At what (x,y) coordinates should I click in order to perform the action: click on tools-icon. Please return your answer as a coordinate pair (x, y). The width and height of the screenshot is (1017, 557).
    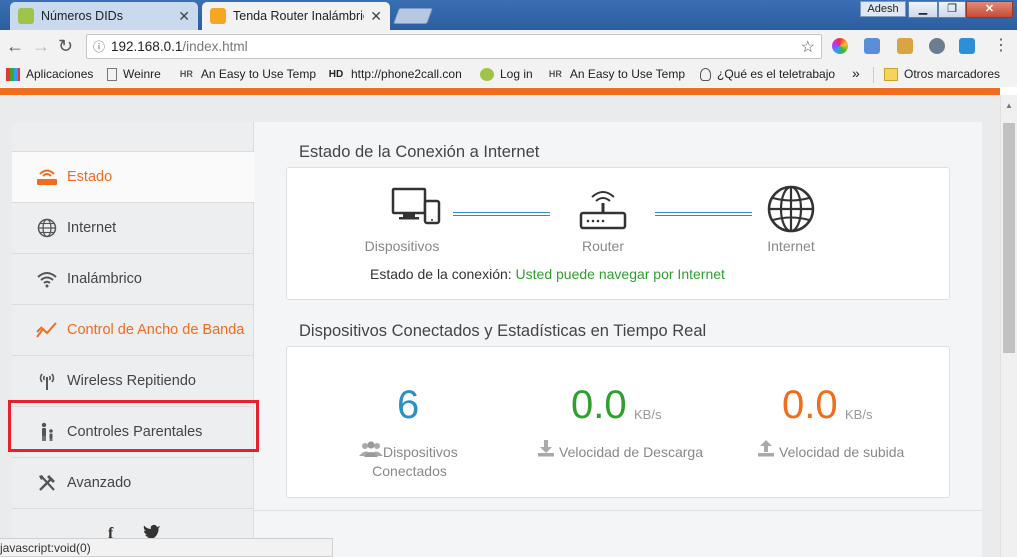
    Looking at the image, I should click on (47, 483).